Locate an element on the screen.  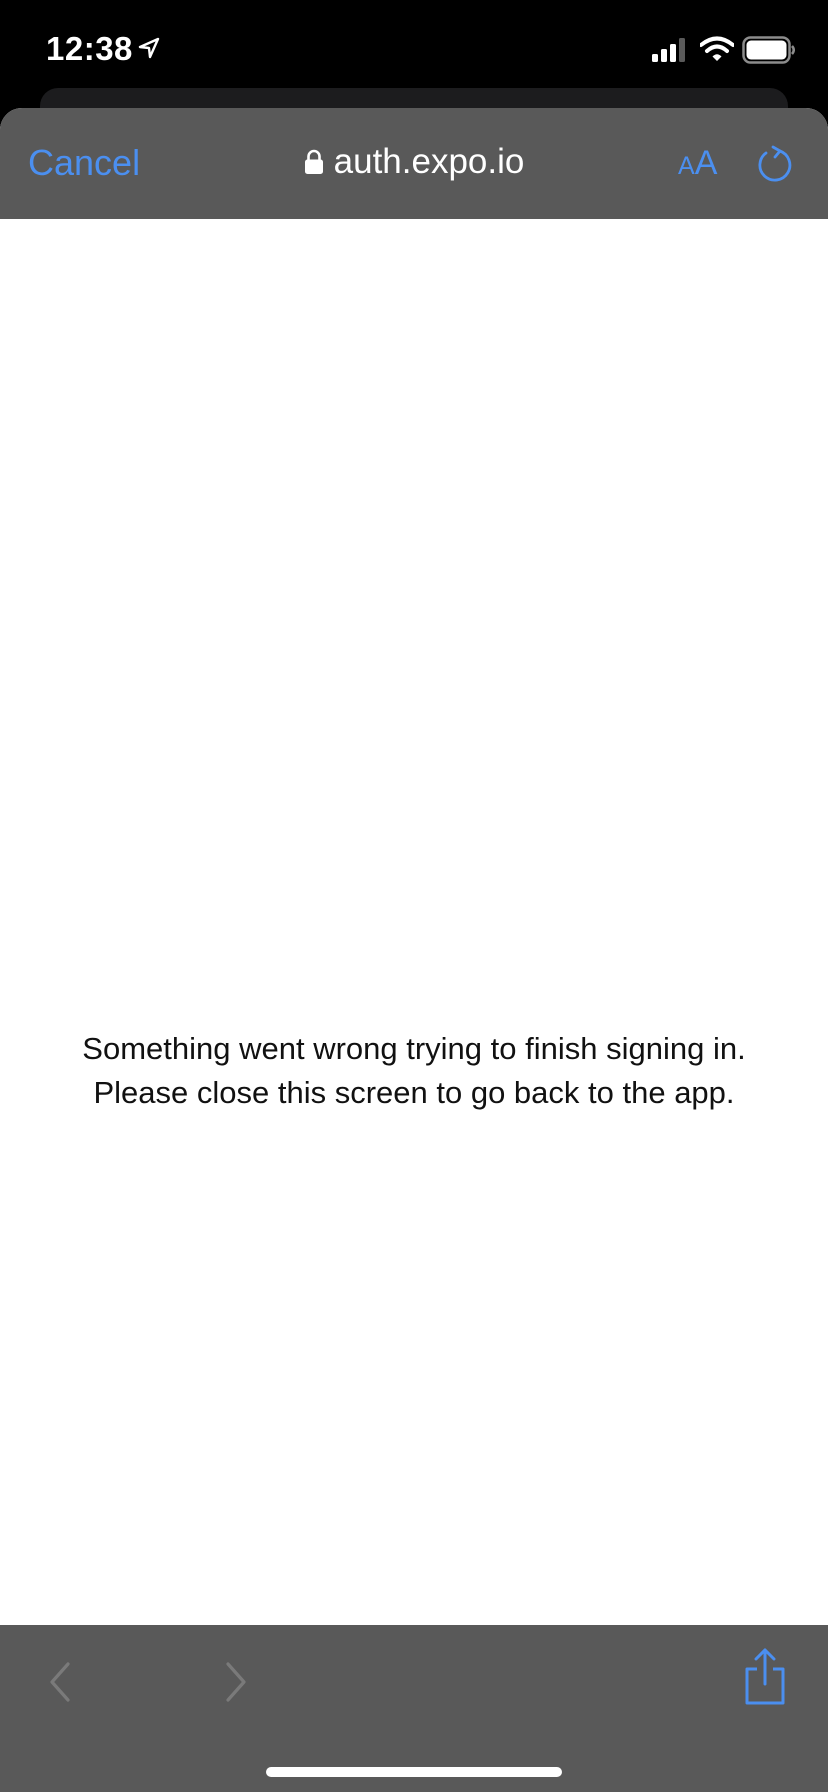
location-arrow-icon is located at coordinates (149, 48).